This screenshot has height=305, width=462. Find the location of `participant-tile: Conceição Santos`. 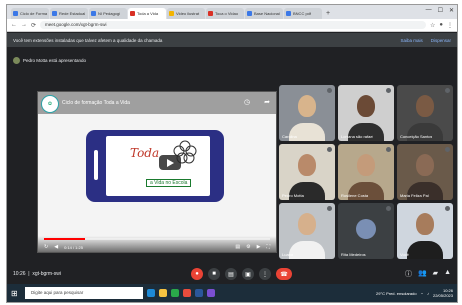

participant-tile: Conceição Santos is located at coordinates (425, 113).